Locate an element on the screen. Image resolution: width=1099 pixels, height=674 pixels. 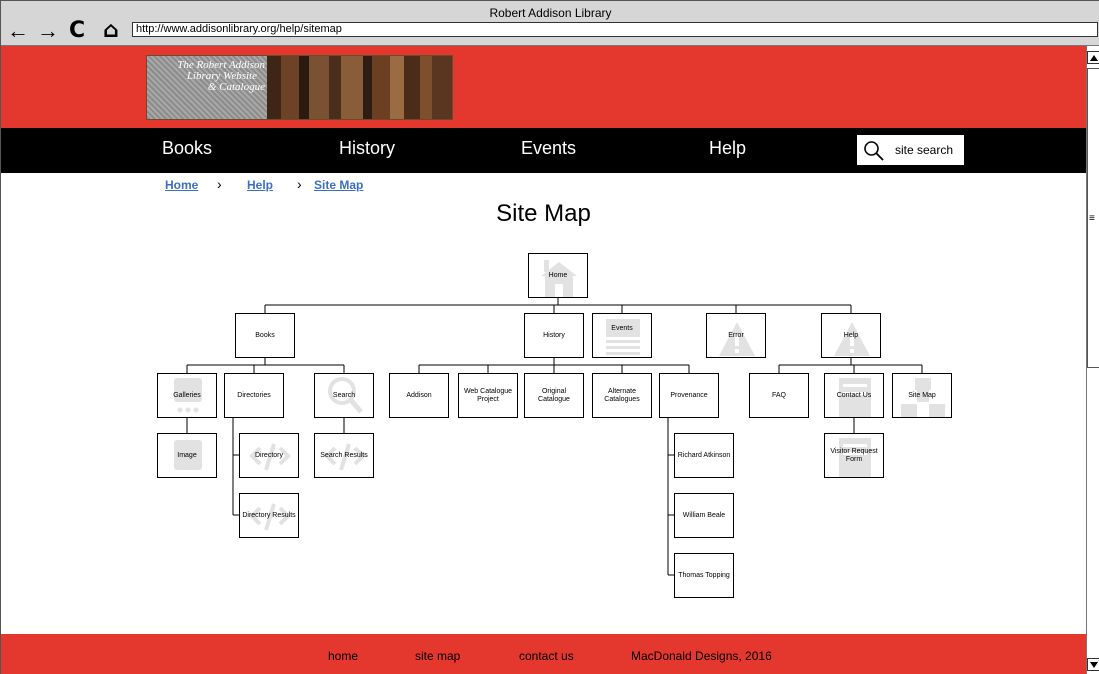
scroll-thumb: ≡ is located at coordinates (1093, 218).